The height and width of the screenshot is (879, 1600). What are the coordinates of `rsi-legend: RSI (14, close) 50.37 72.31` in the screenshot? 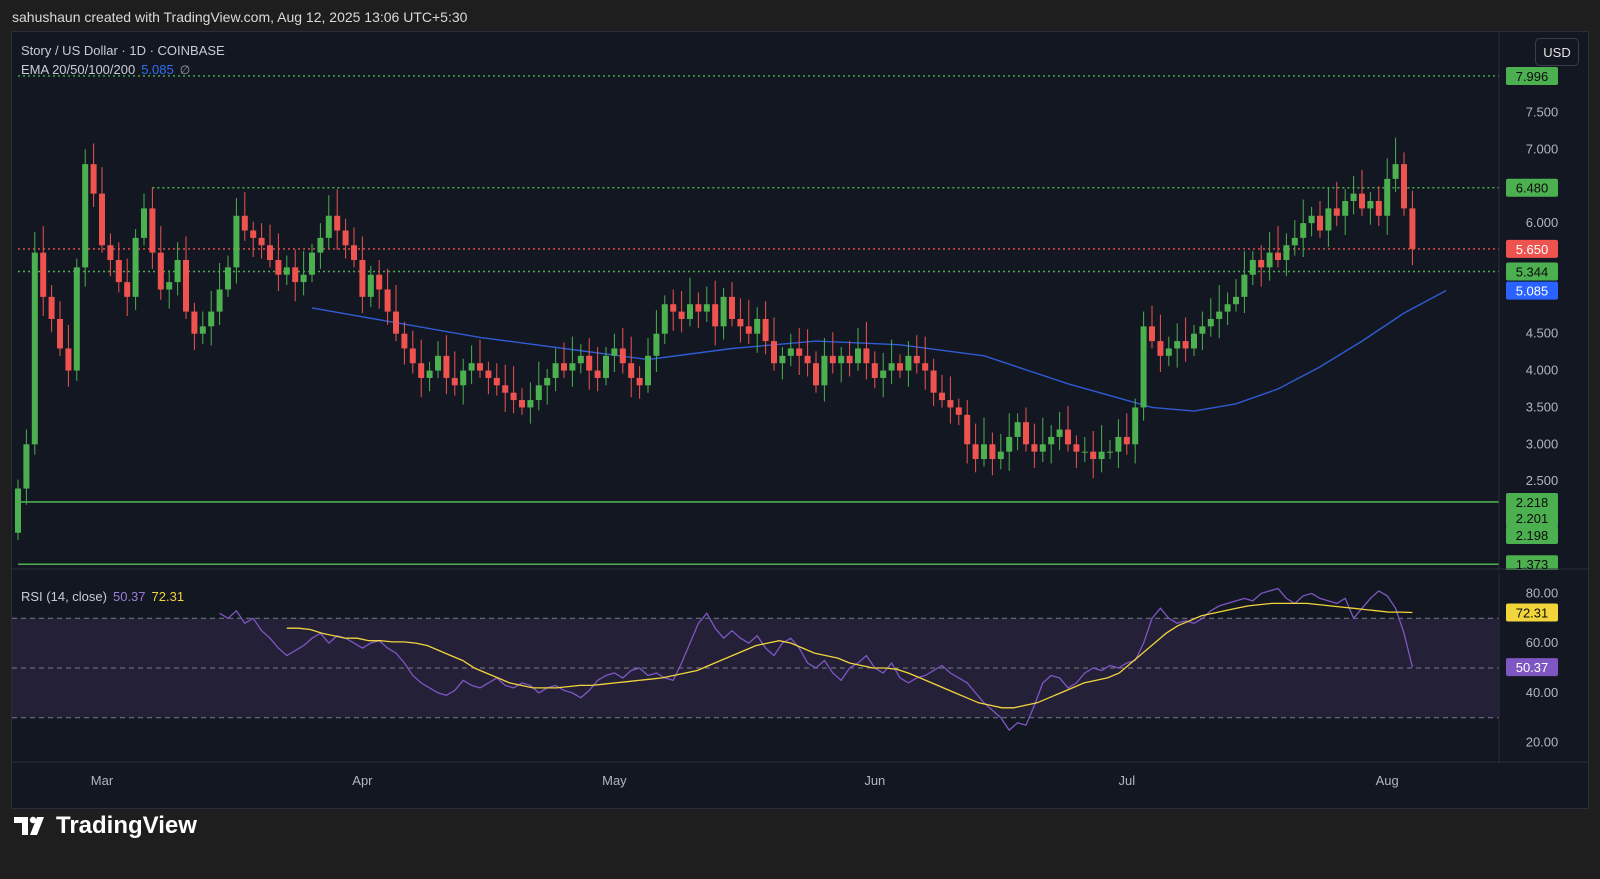 It's located at (102, 596).